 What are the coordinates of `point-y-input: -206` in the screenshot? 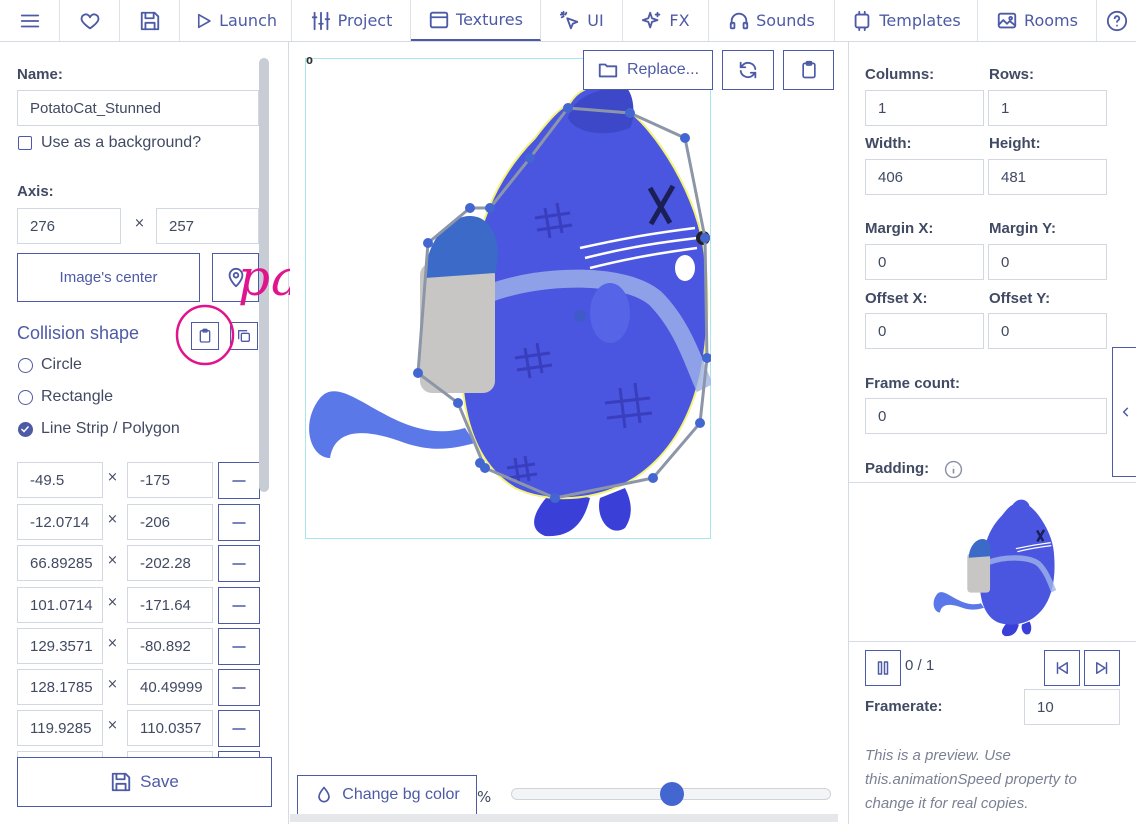 It's located at (170, 522).